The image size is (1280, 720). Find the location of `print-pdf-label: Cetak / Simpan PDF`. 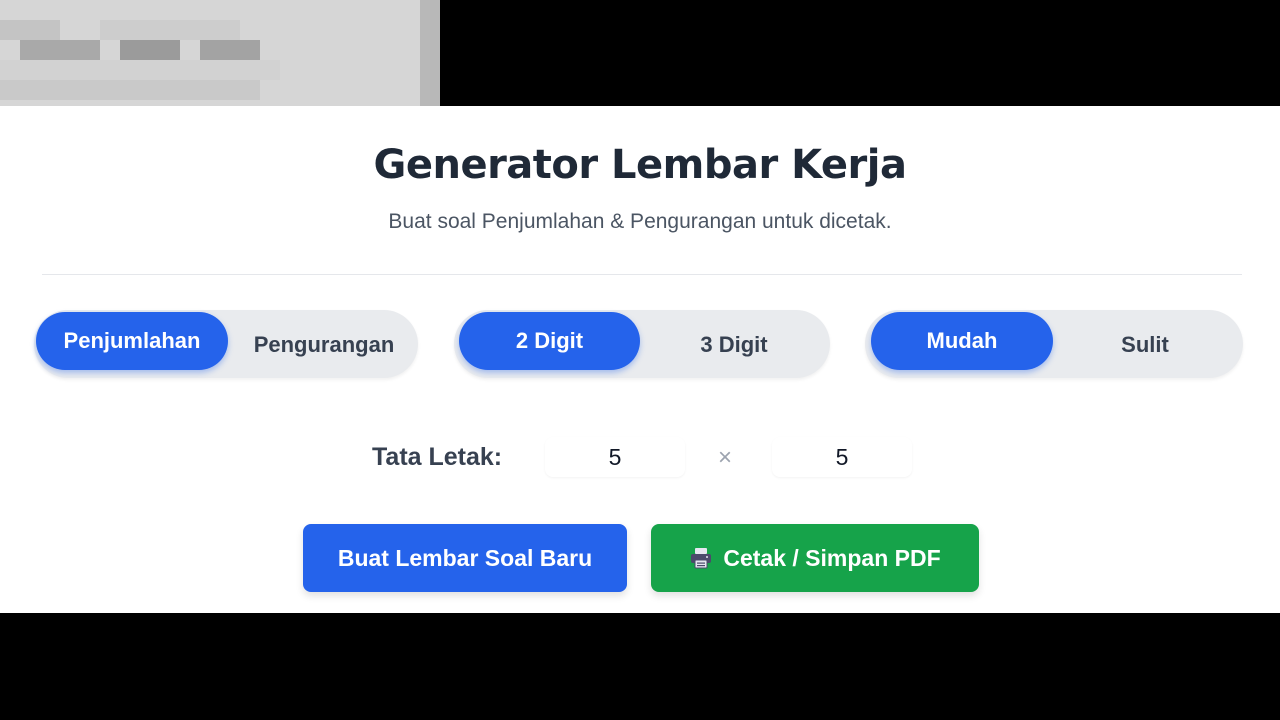

print-pdf-label: Cetak / Simpan PDF is located at coordinates (832, 557).